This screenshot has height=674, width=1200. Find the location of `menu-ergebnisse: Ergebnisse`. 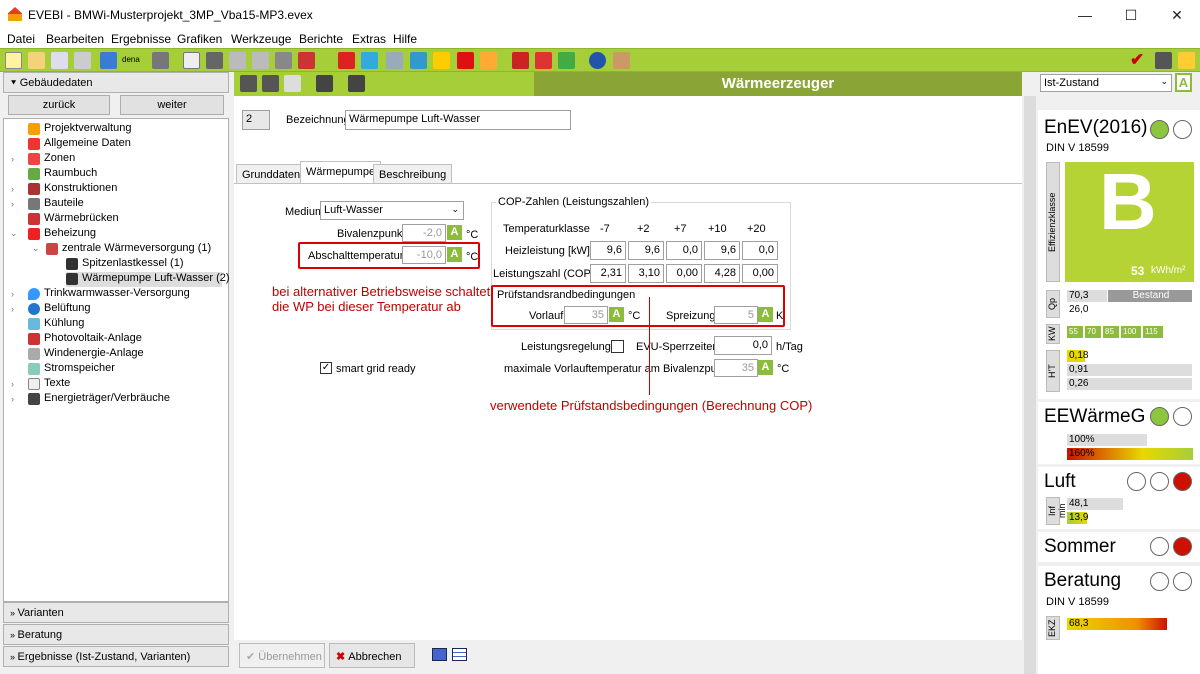

menu-ergebnisse: Ergebnisse is located at coordinates (141, 39).